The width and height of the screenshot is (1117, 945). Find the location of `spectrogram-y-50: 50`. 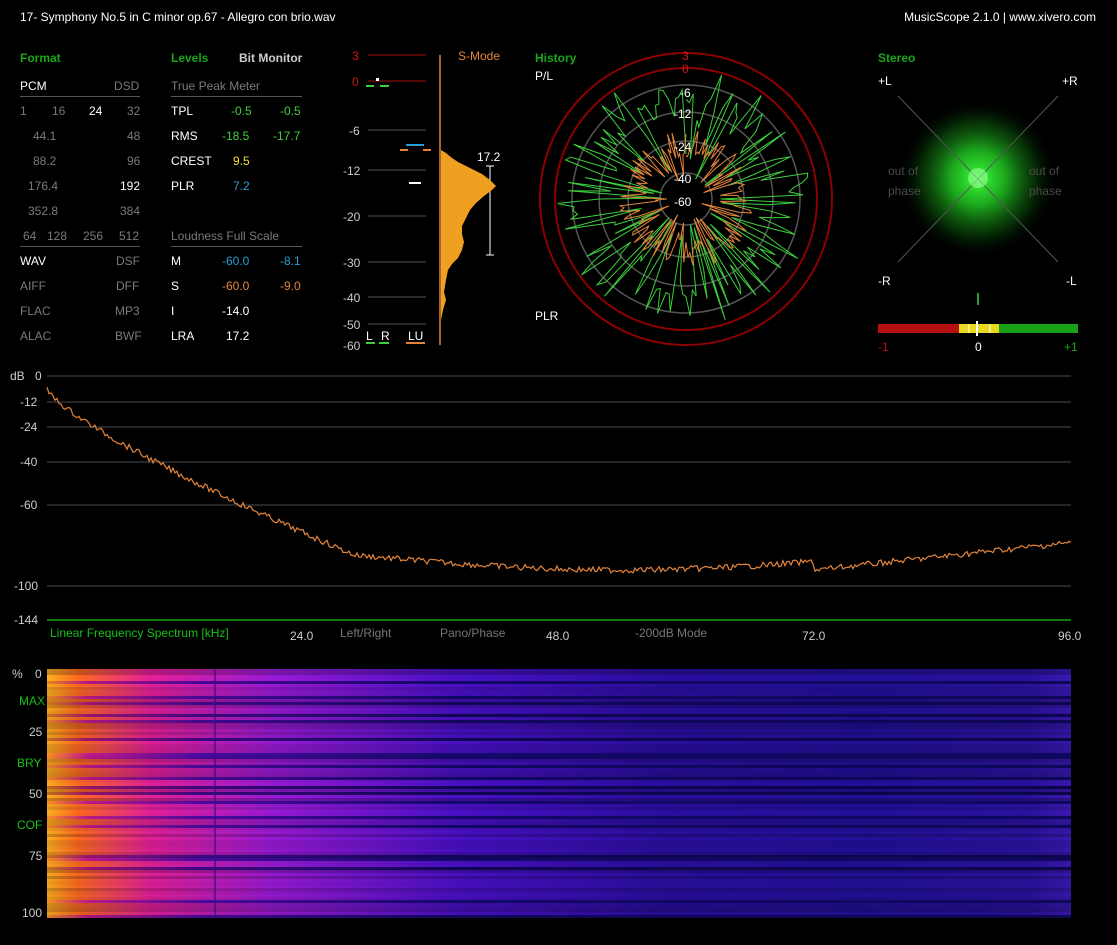

spectrogram-y-50: 50 is located at coordinates (36, 794).